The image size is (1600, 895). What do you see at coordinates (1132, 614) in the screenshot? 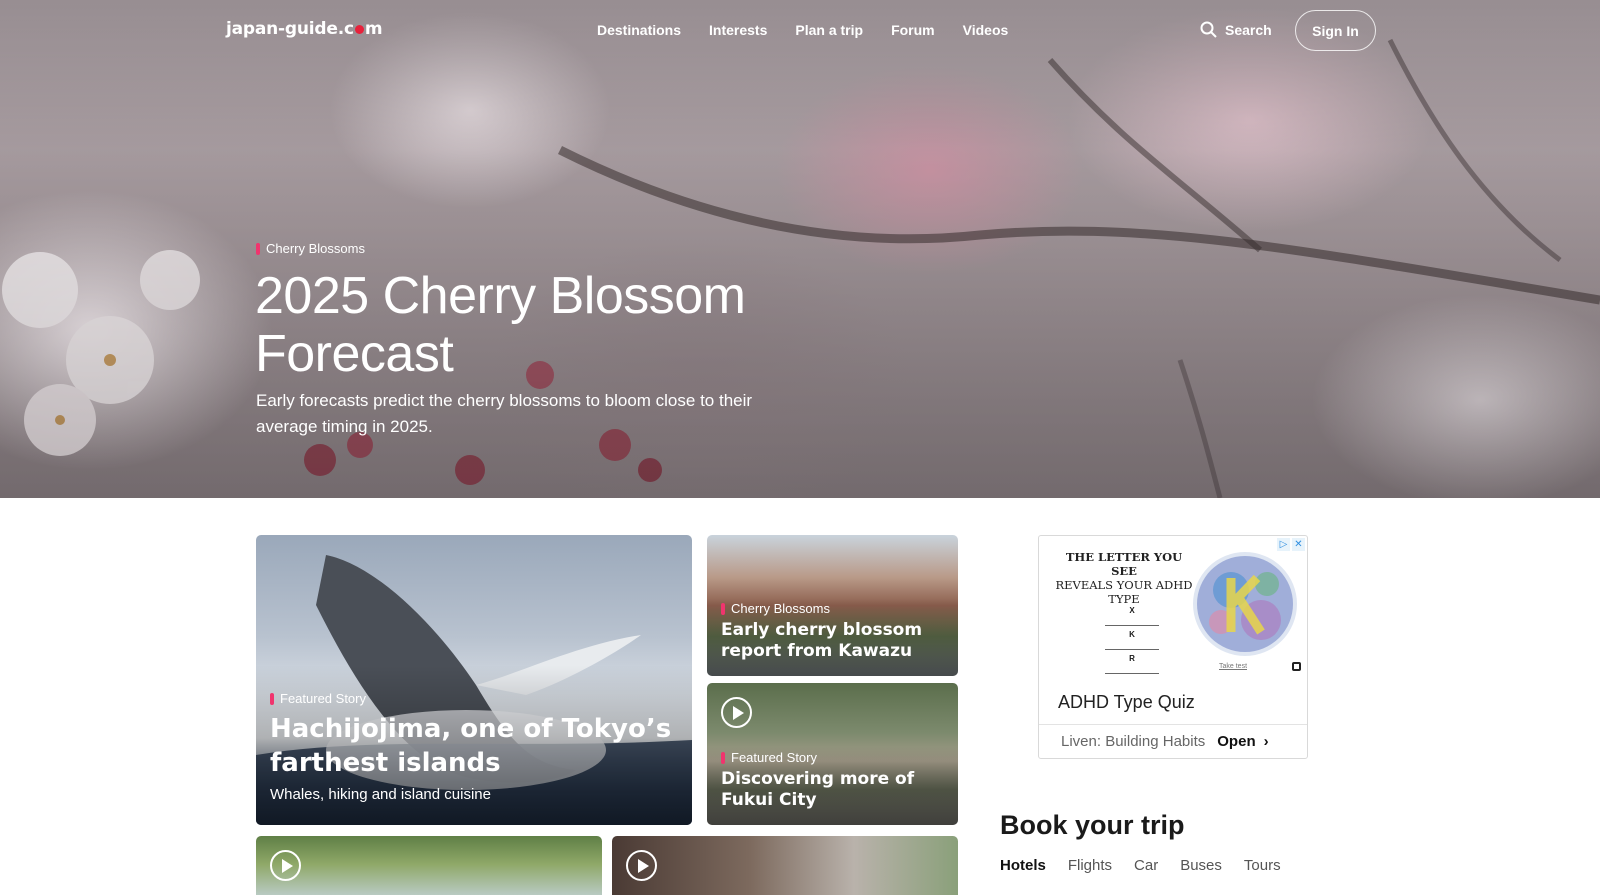
I see `ad-letter-option: X` at bounding box center [1132, 614].